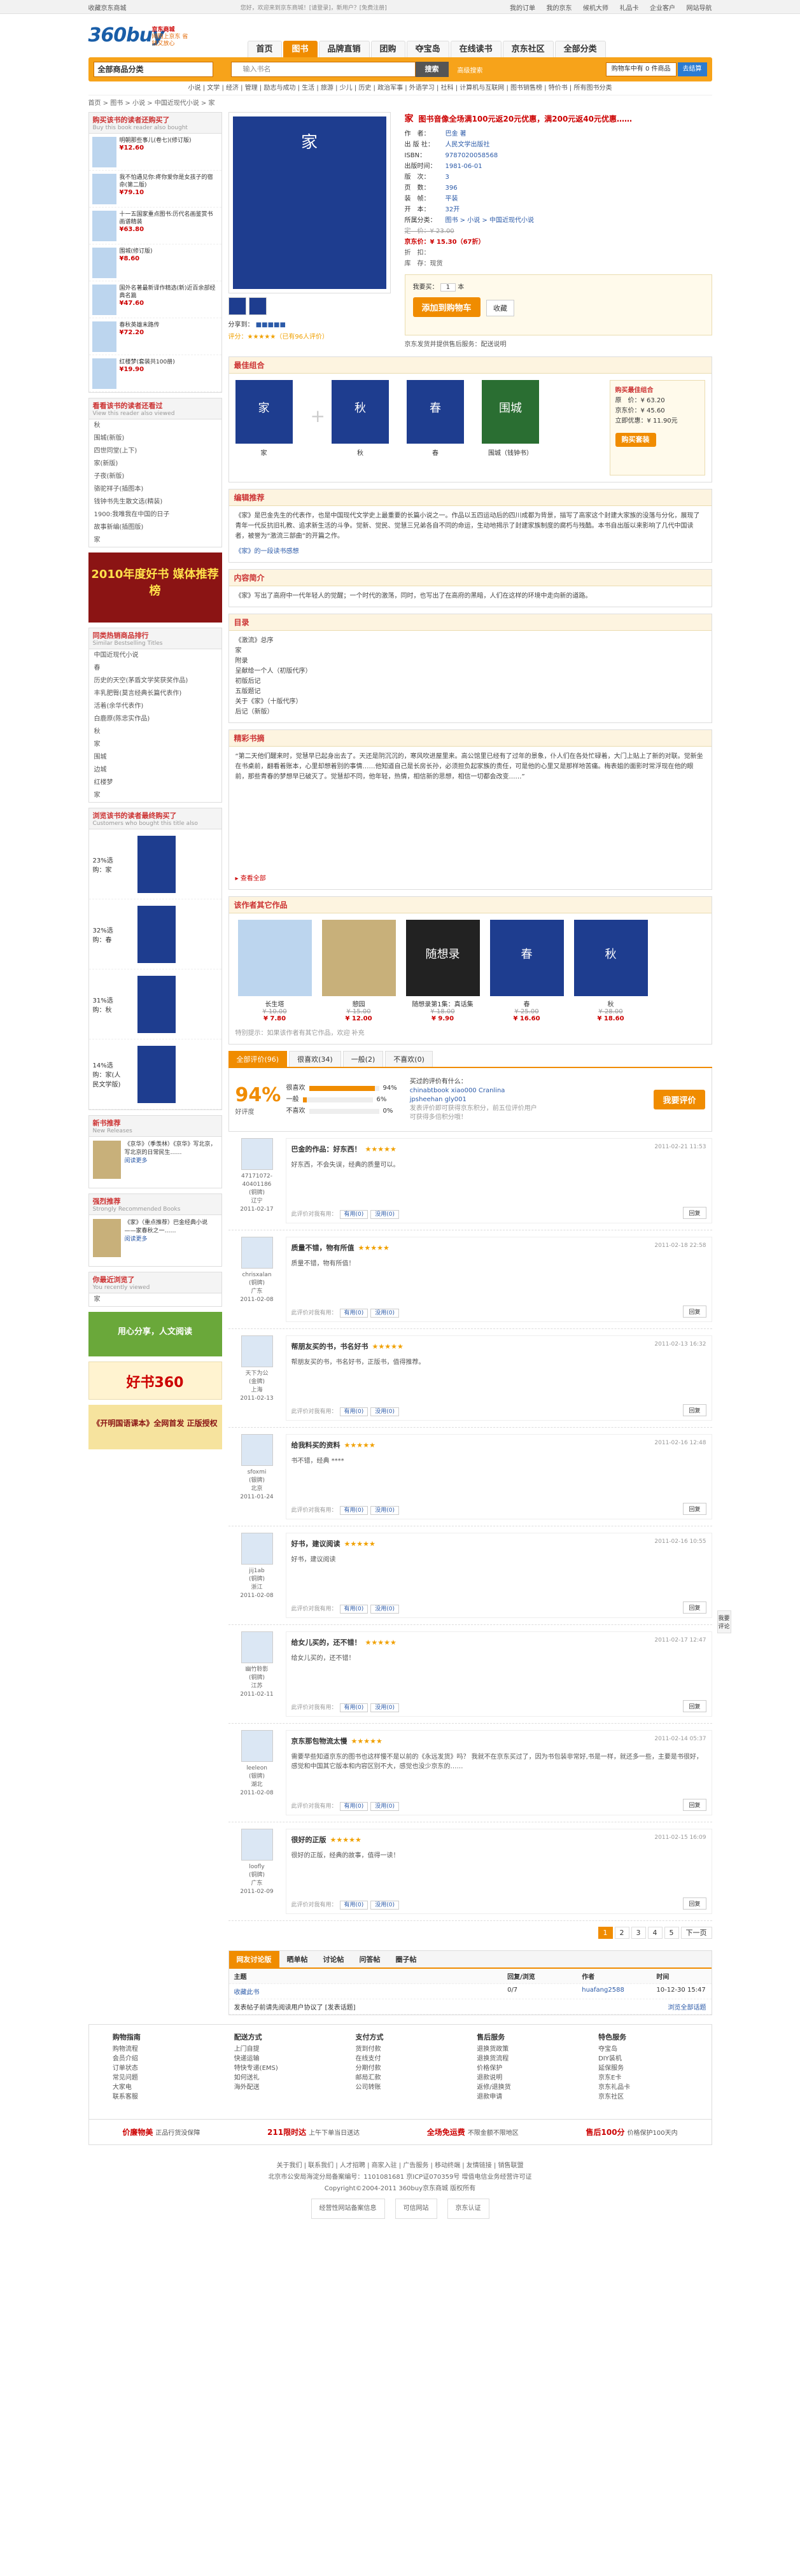 This screenshot has height=2576, width=800. Describe the element at coordinates (155, 588) in the screenshot. I see `ad-banner-2010: 2010年度好书 媒体推荐榜` at that location.